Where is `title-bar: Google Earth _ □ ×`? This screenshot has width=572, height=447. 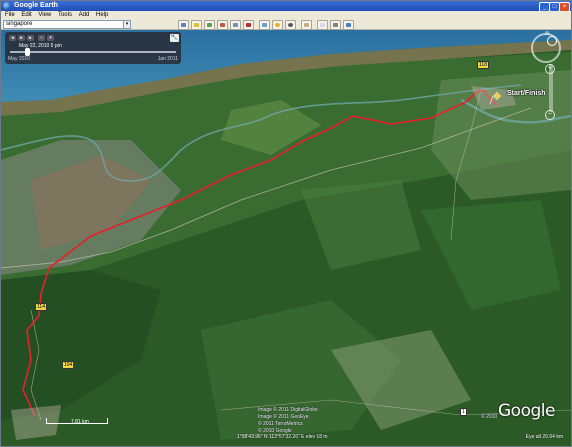 title-bar: Google Earth _ □ × is located at coordinates (286, 6).